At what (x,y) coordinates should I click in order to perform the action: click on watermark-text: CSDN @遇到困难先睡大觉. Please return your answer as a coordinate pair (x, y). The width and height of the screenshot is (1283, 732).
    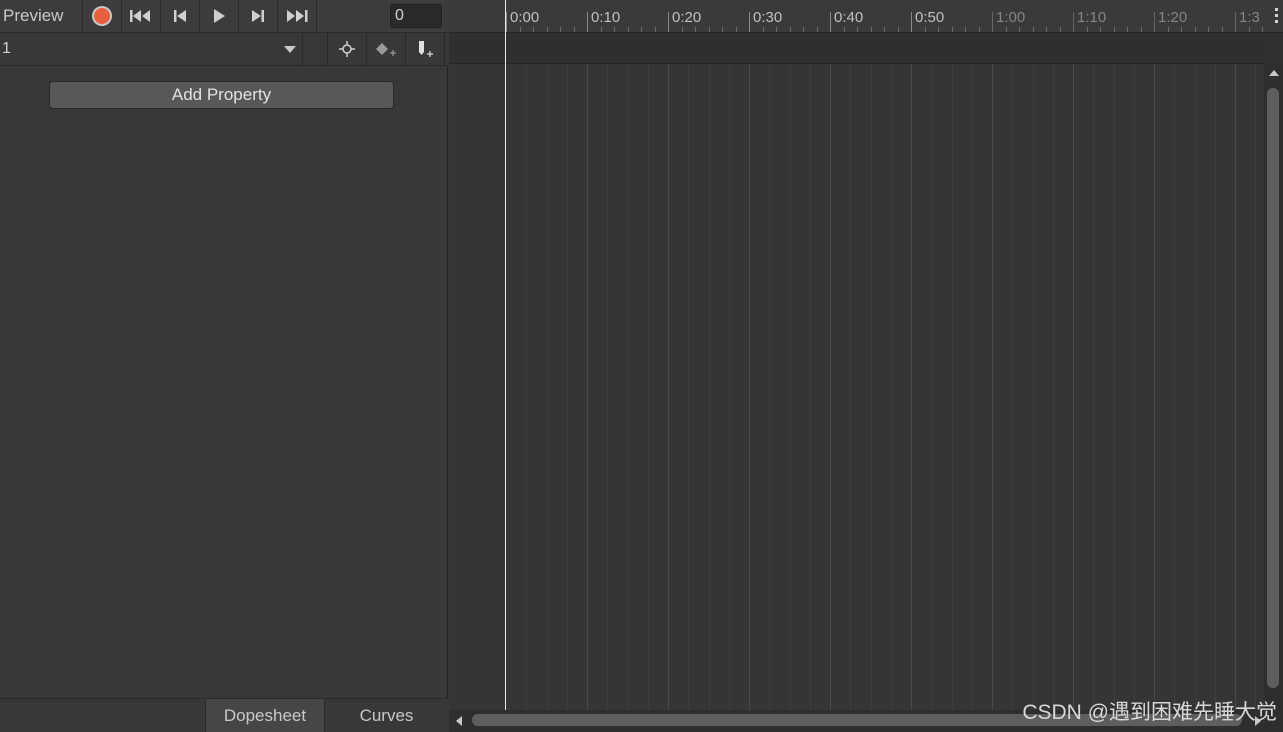
    Looking at the image, I should click on (1149, 712).